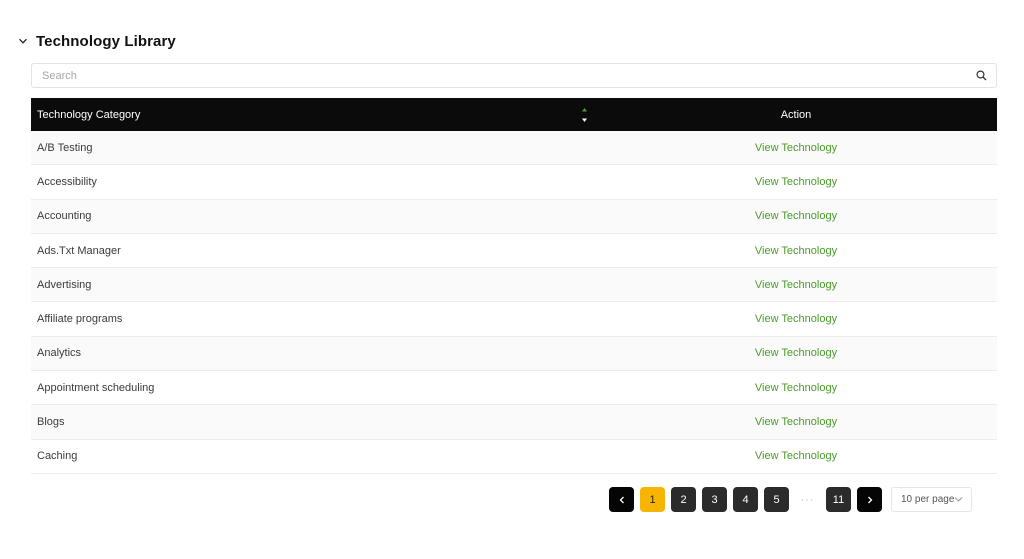  I want to click on pagination: 1 2 3 4 5 ··· 11, so click(748, 499).